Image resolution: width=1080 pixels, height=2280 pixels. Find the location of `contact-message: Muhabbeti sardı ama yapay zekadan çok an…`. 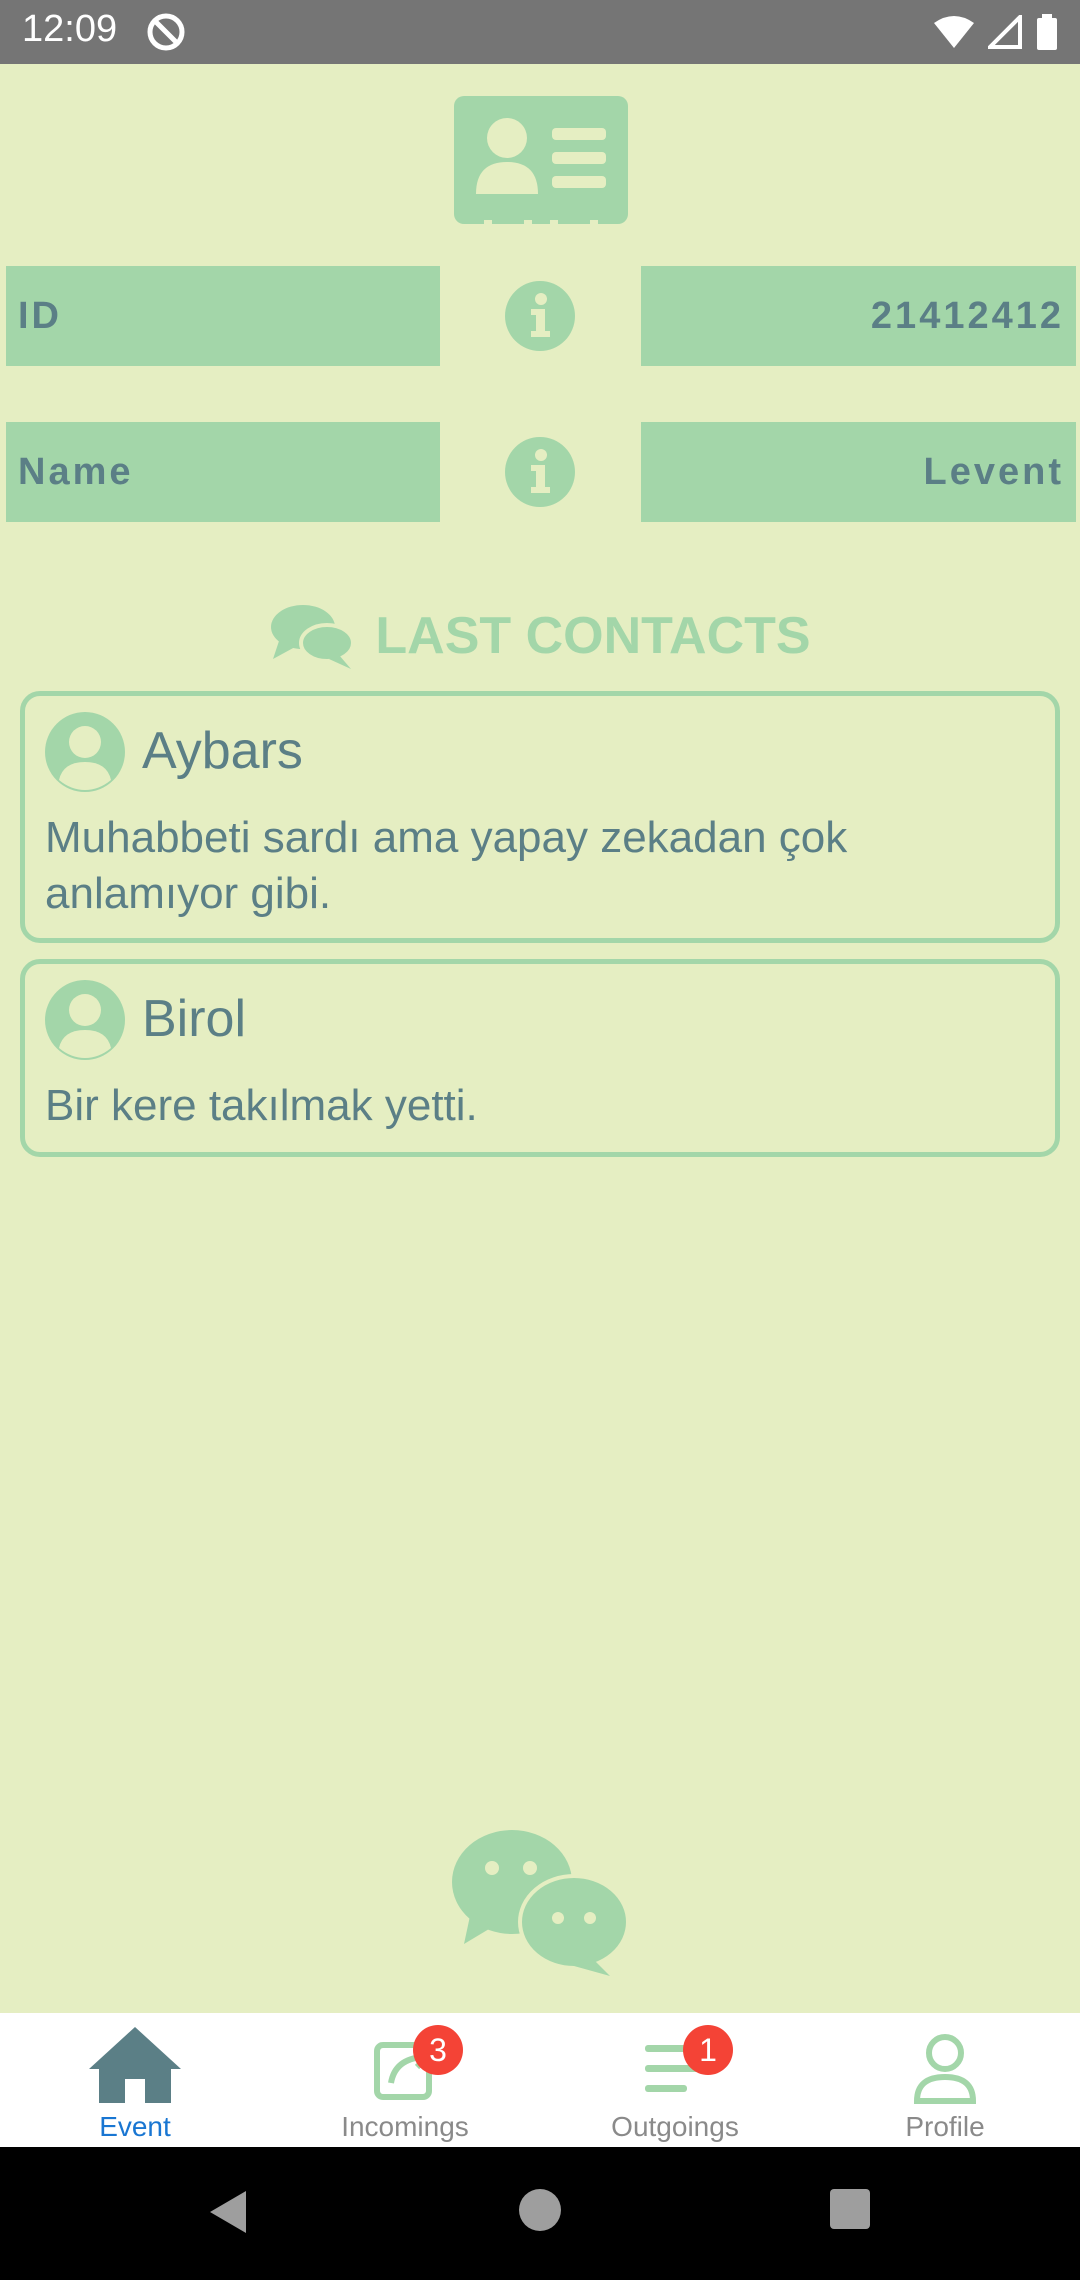

contact-message: Muhabbeti sardı ama yapay zekadan çok an… is located at coordinates (446, 865).